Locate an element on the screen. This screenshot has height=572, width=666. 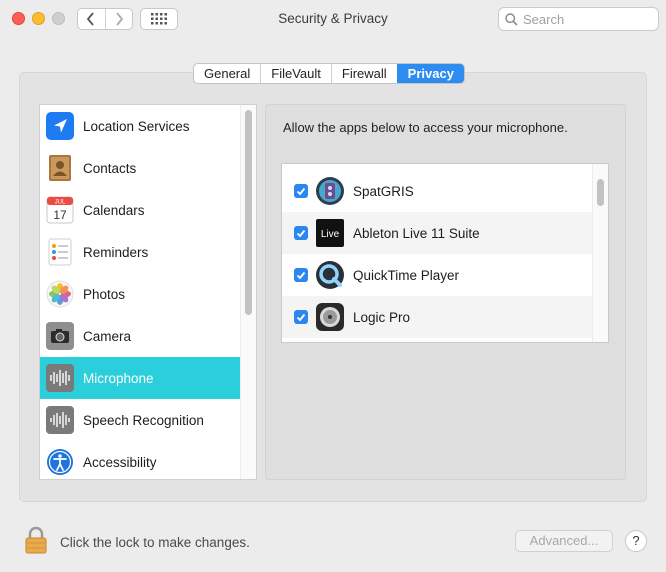
camera-icon is located at coordinates (60, 336).